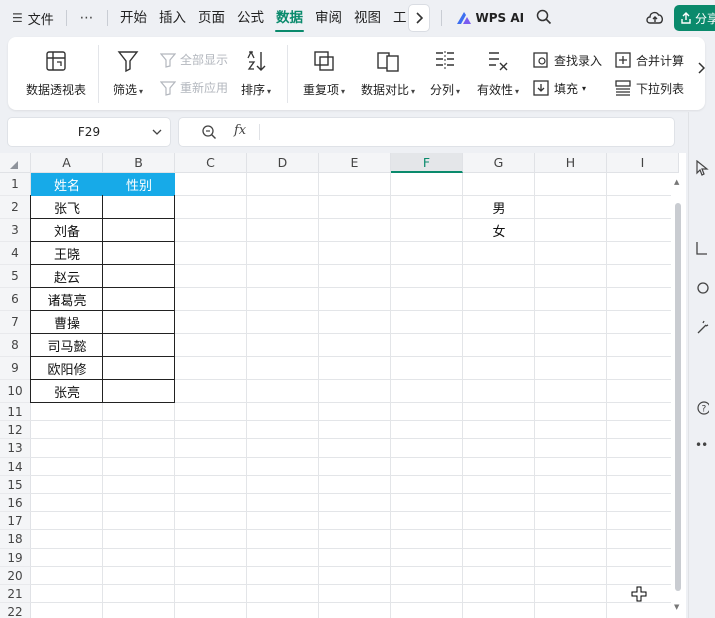  What do you see at coordinates (559, 88) in the screenshot?
I see `fill-button: 填充 ▾` at bounding box center [559, 88].